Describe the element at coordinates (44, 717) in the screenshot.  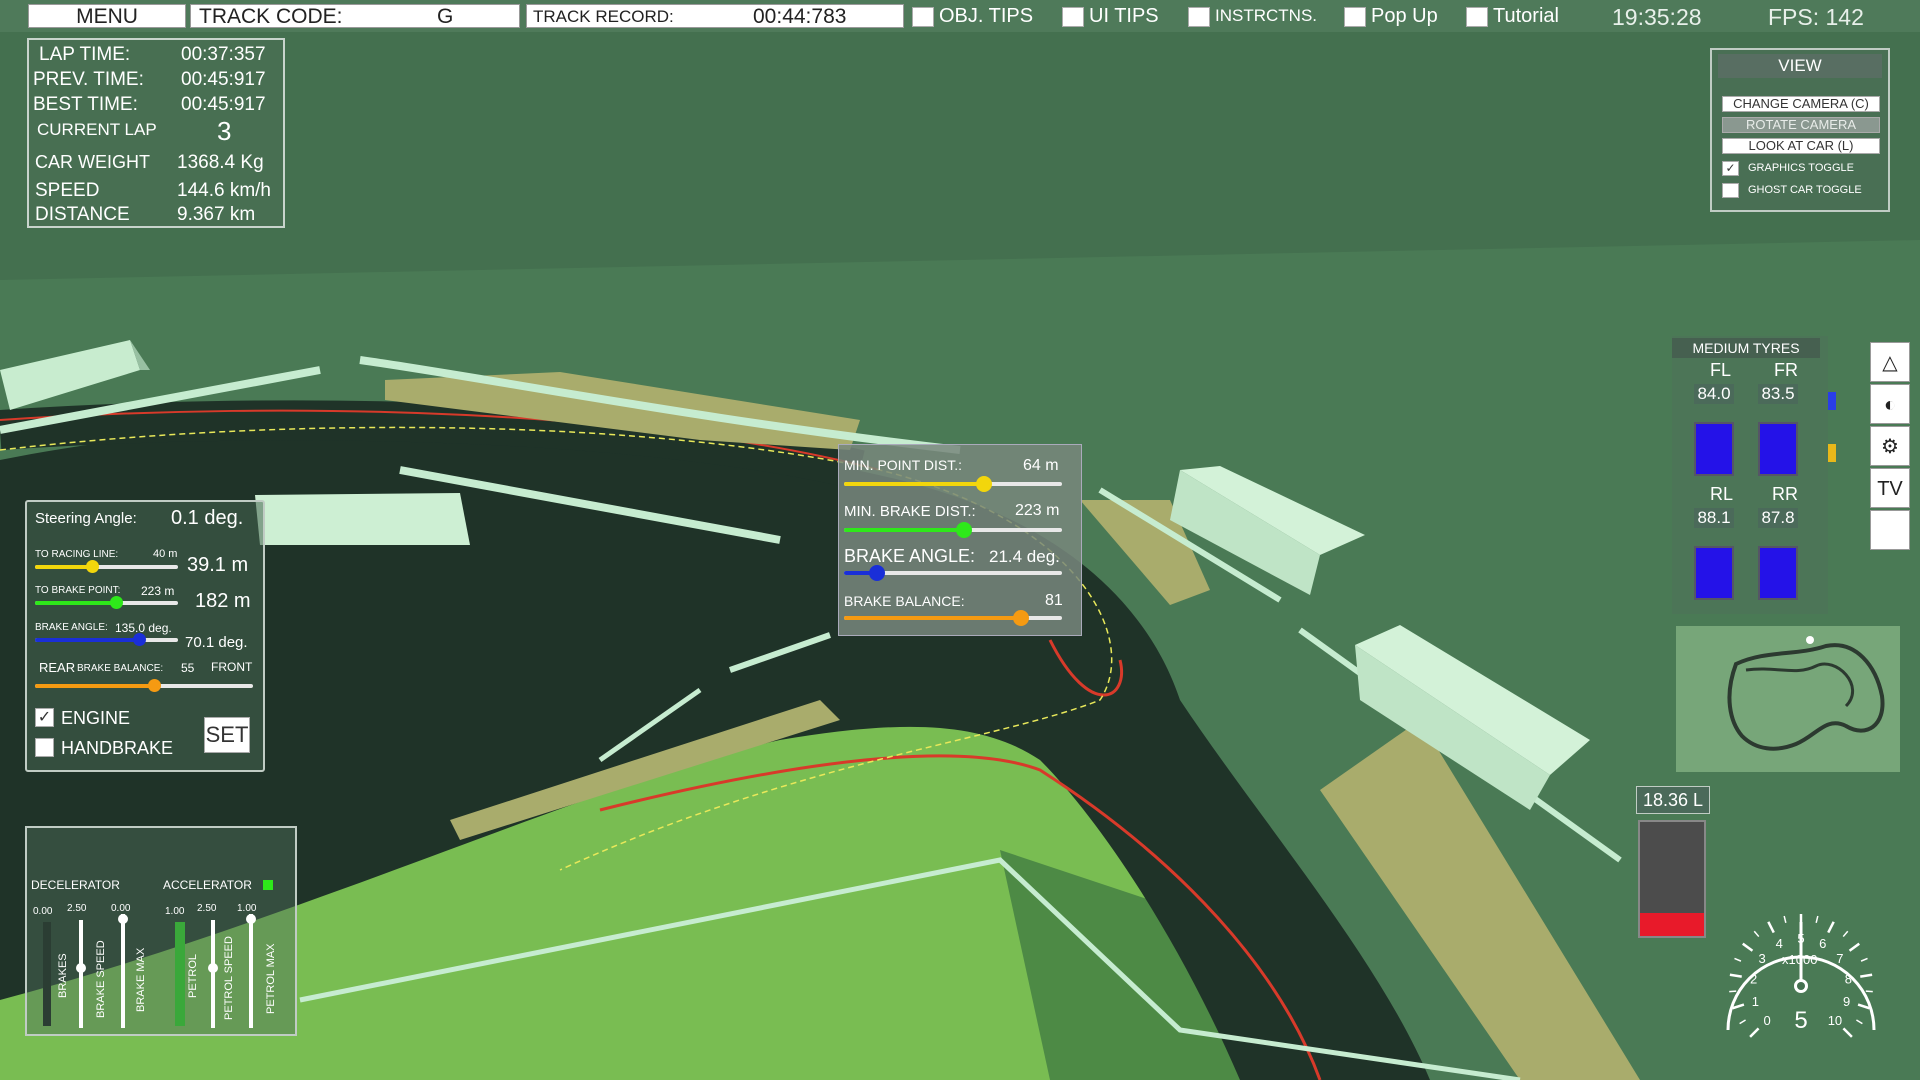
I see `engine-checkbox: ✓` at that location.